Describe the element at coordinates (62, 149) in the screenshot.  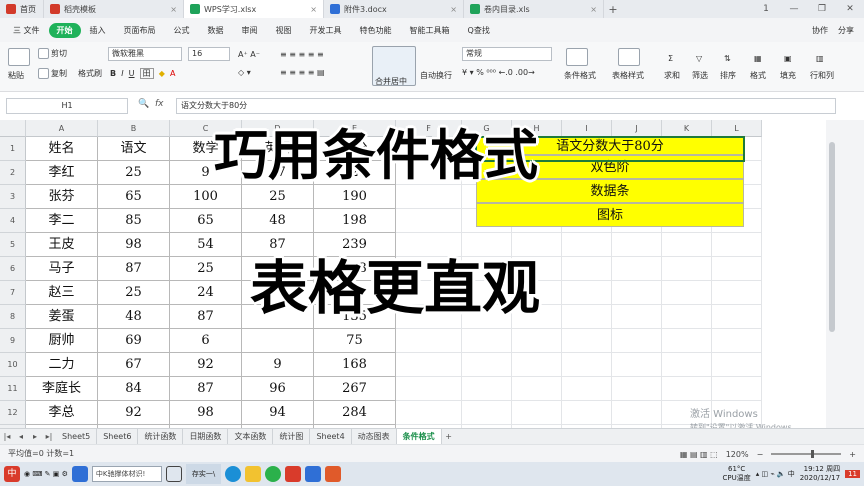
I see `table-header-cell: 姓名` at that location.